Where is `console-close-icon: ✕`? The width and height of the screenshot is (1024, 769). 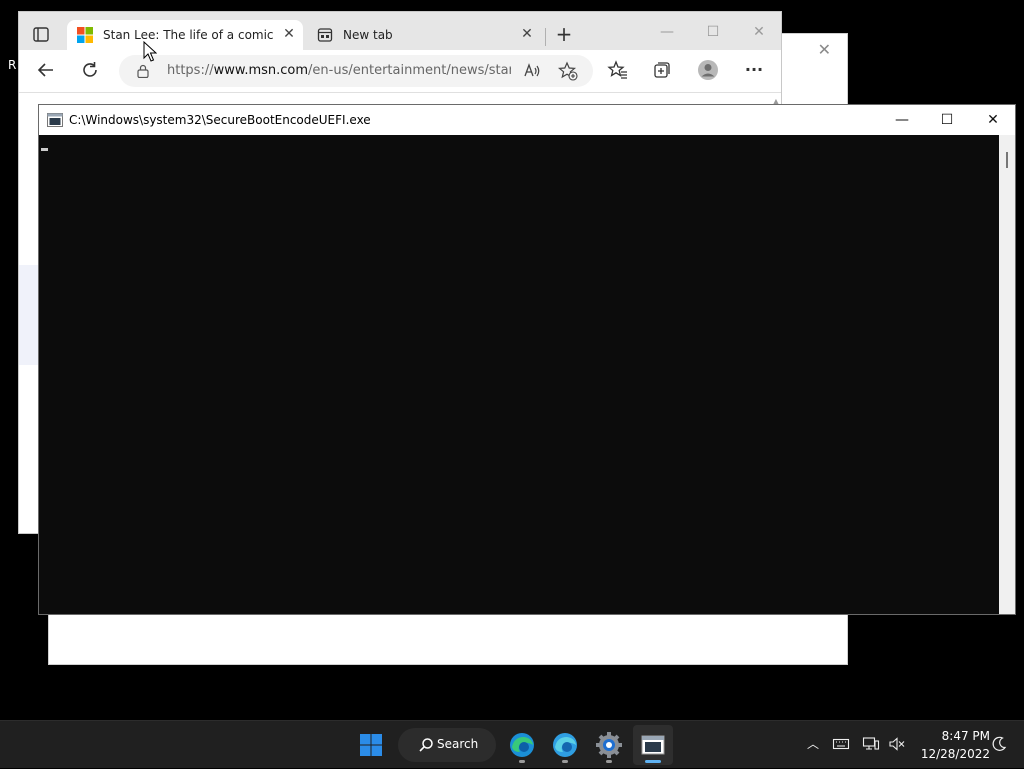
console-close-icon: ✕ is located at coordinates (993, 120).